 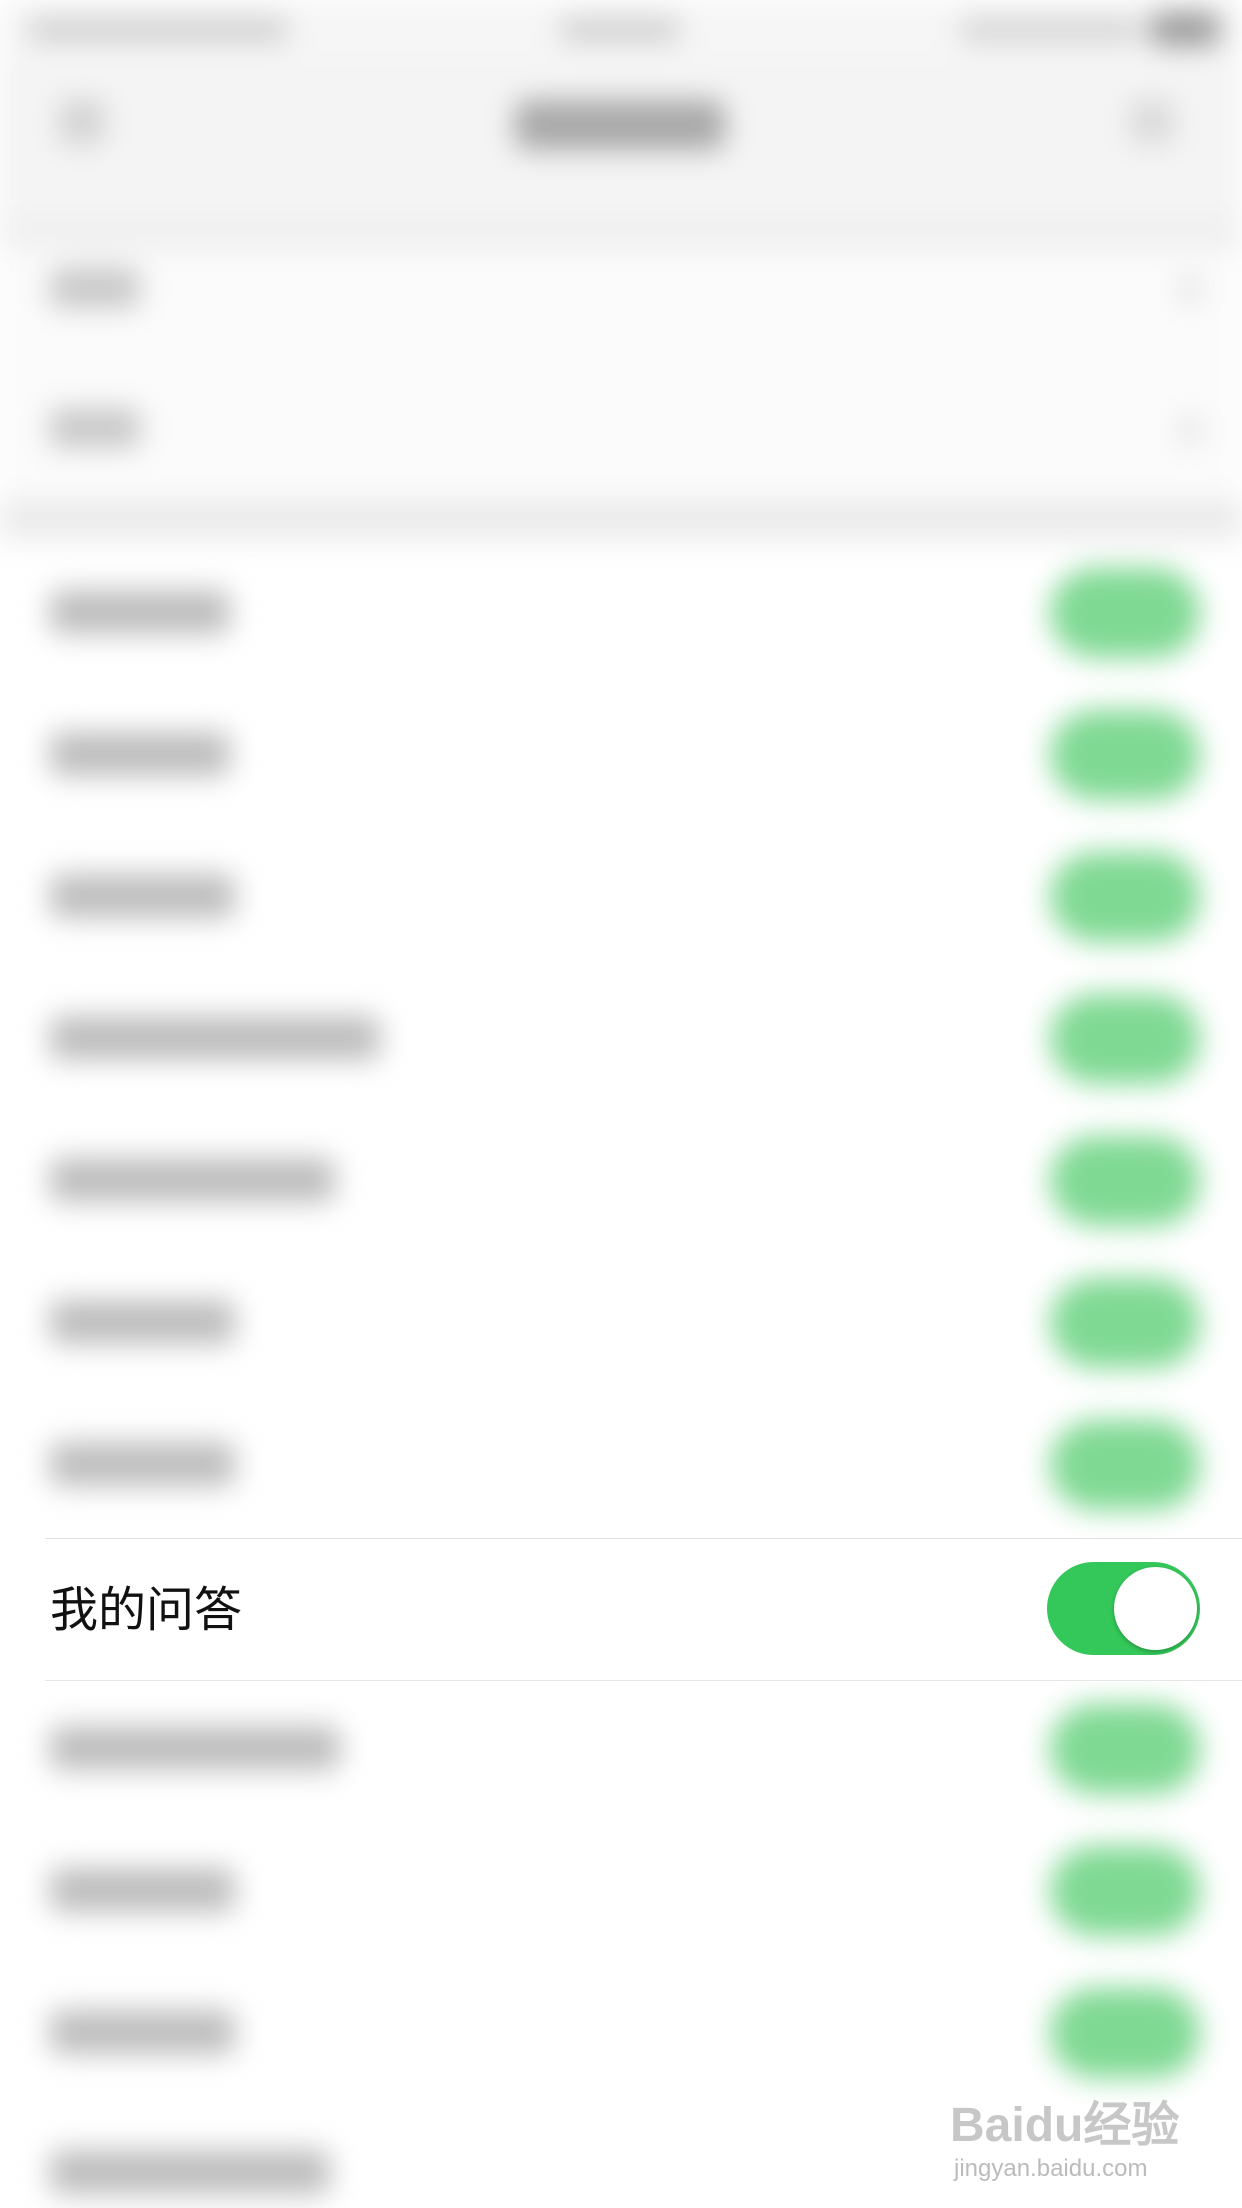 I want to click on setting-row-label: 我的问答, so click(x=146, y=1610).